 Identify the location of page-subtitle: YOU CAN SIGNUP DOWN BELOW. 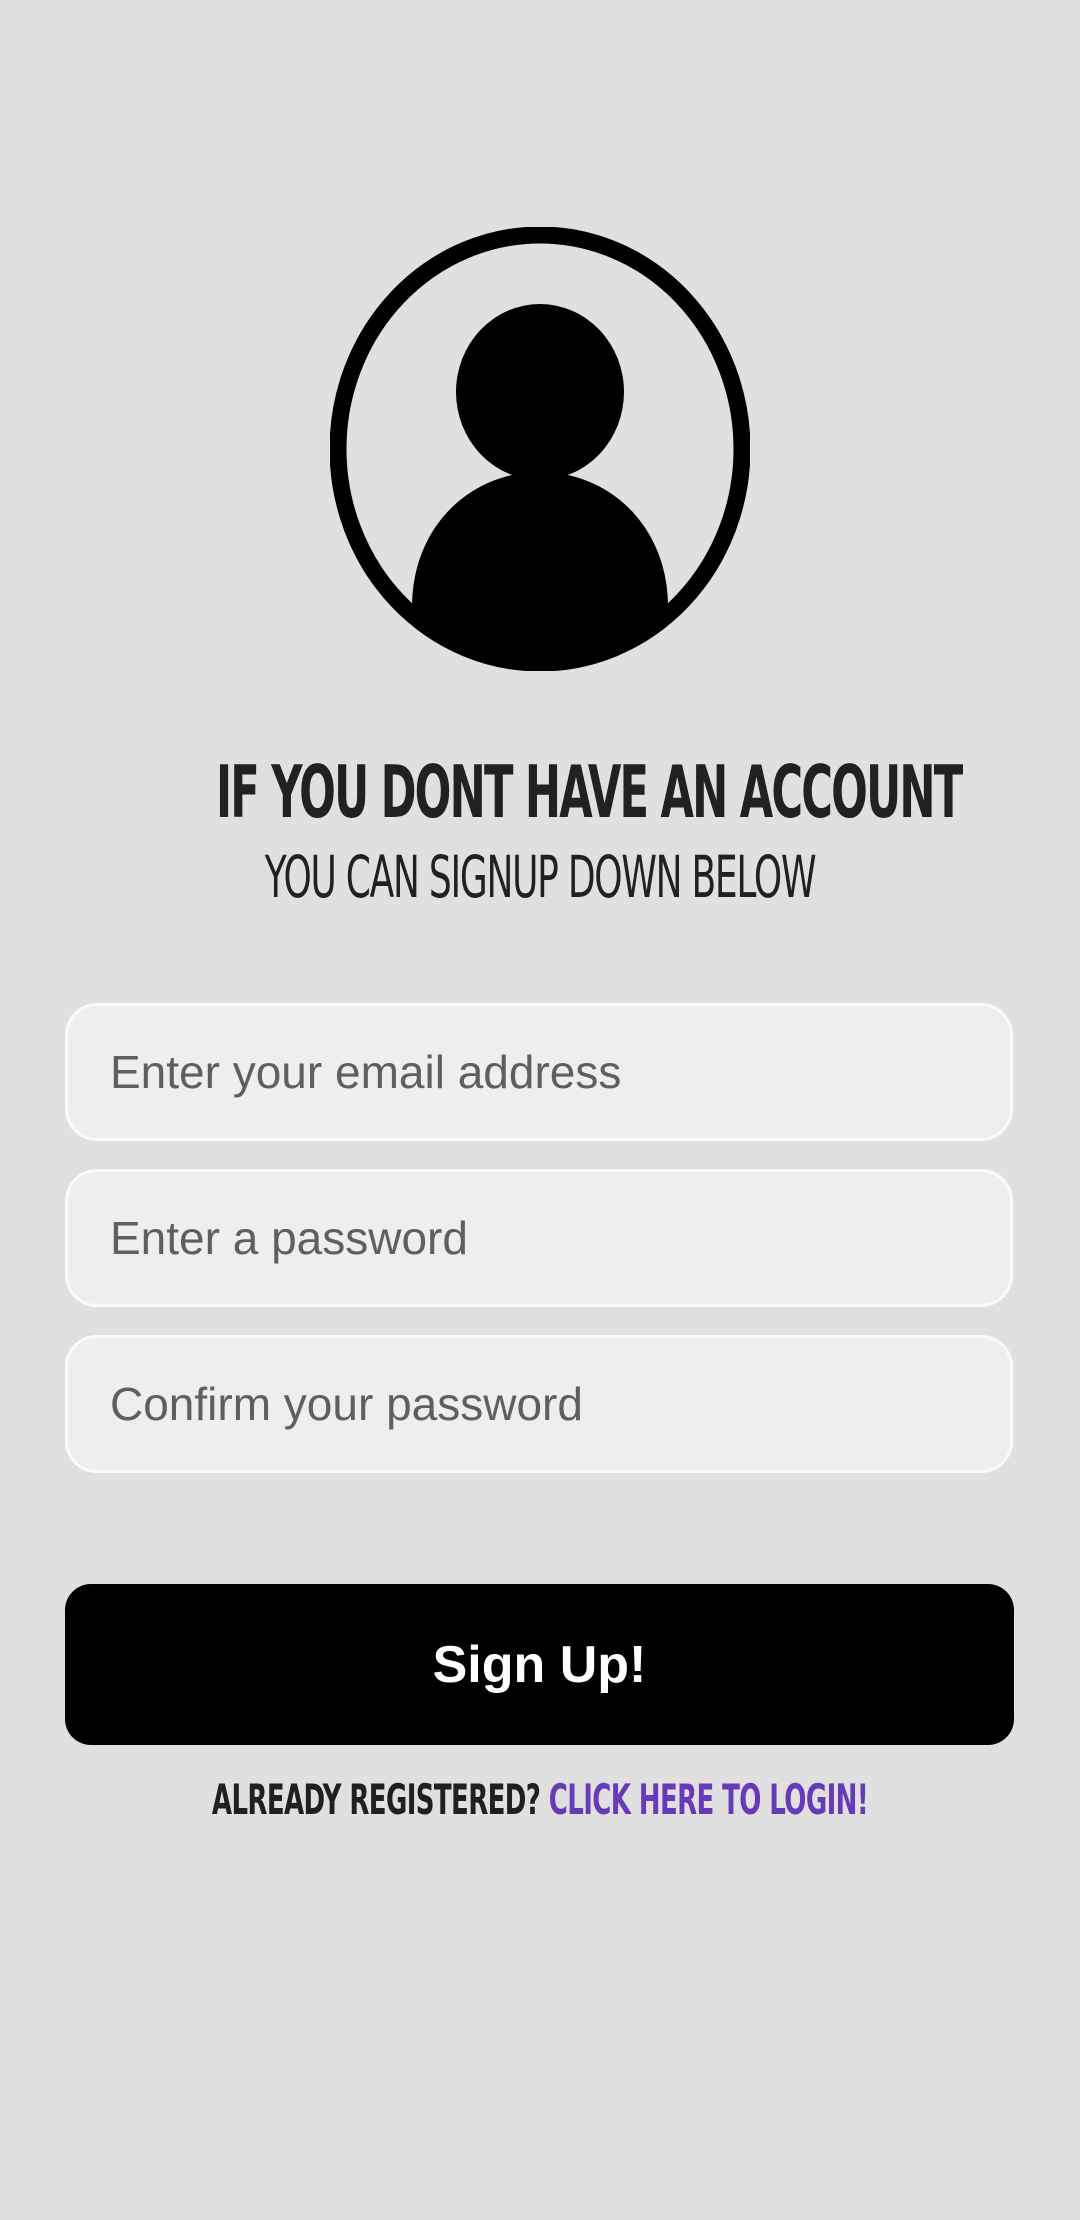
(540, 877).